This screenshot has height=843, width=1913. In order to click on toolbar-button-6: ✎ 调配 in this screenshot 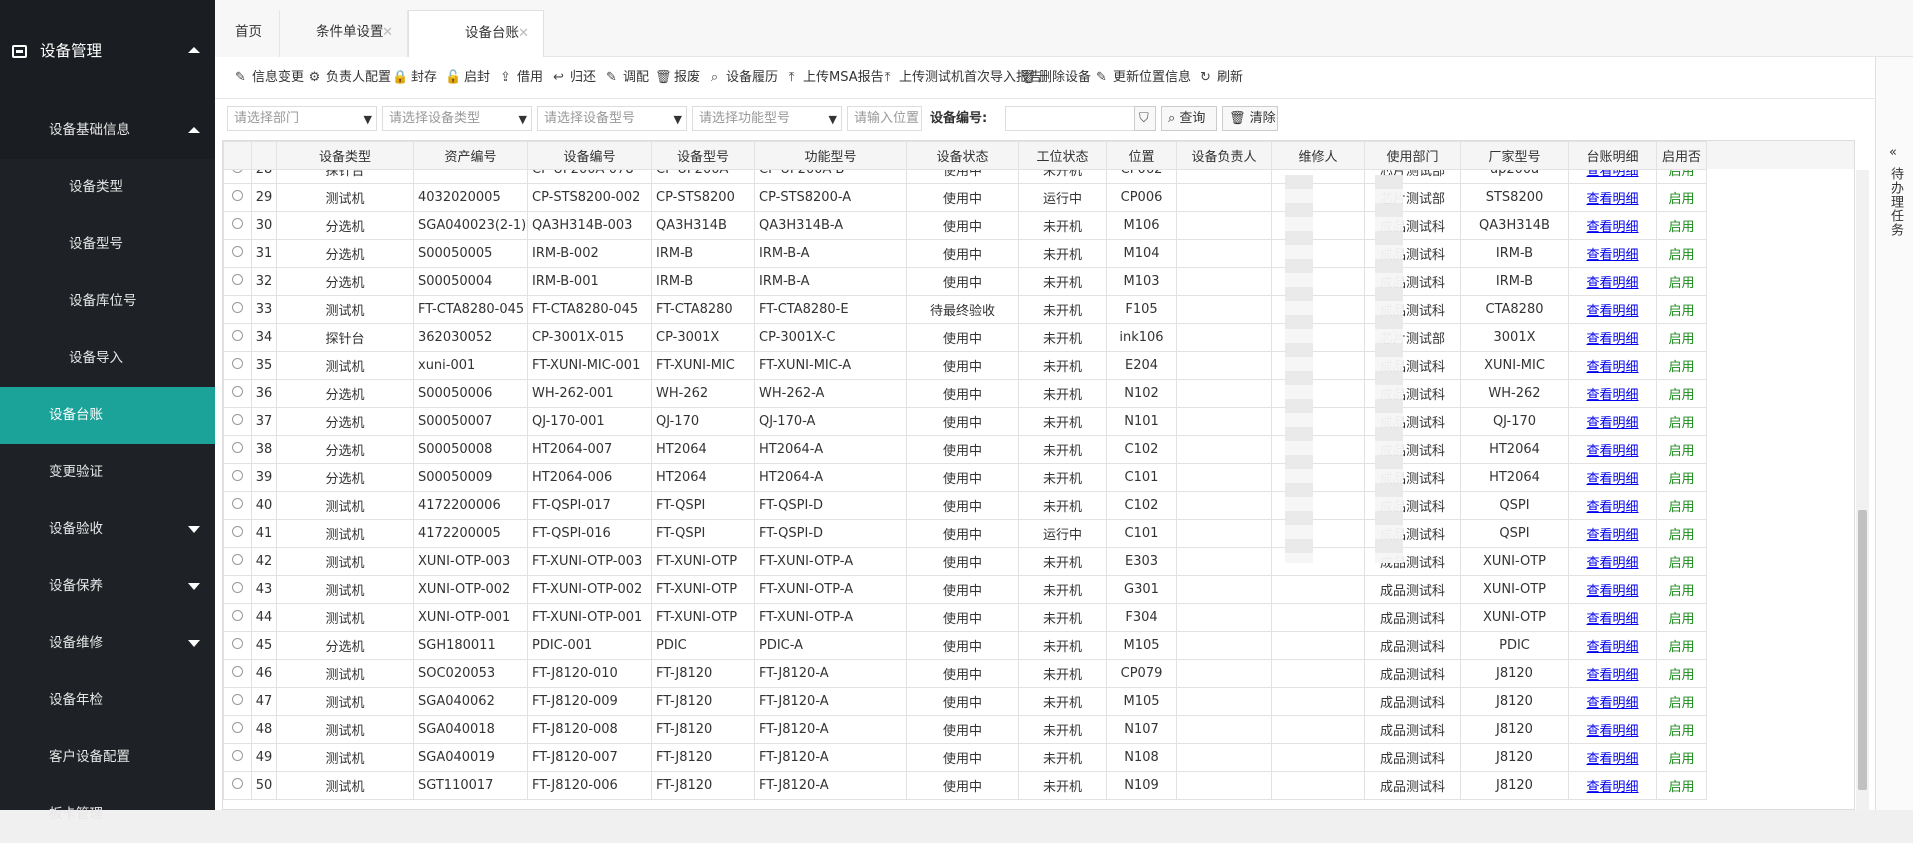, I will do `click(626, 78)`.